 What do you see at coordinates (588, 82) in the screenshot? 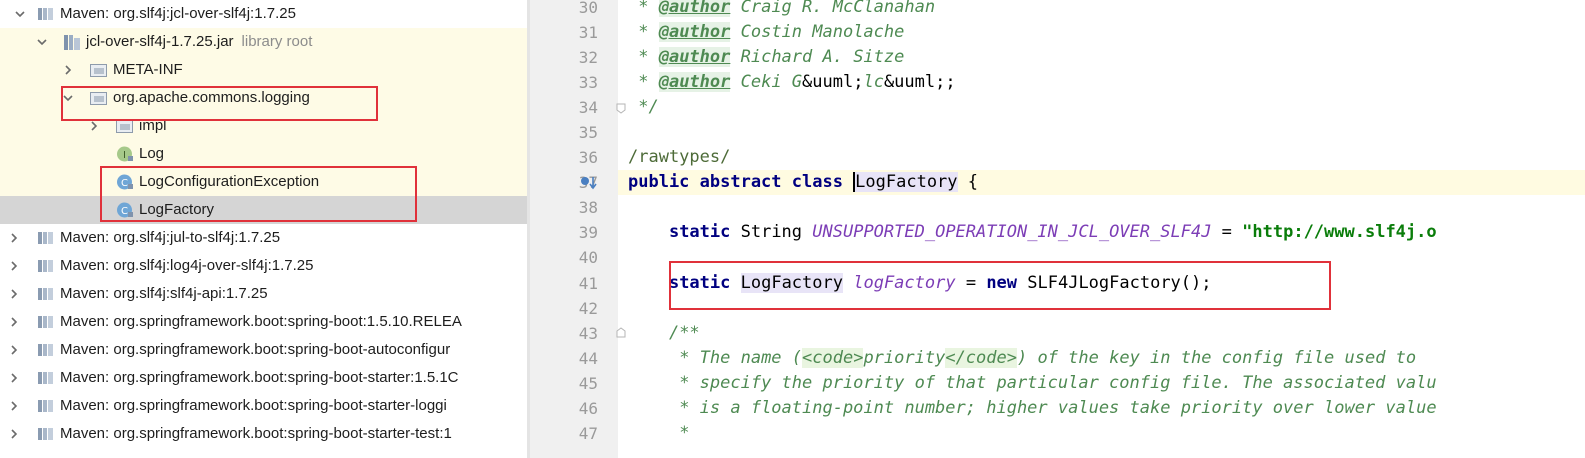
I see `line-number: 33` at bounding box center [588, 82].